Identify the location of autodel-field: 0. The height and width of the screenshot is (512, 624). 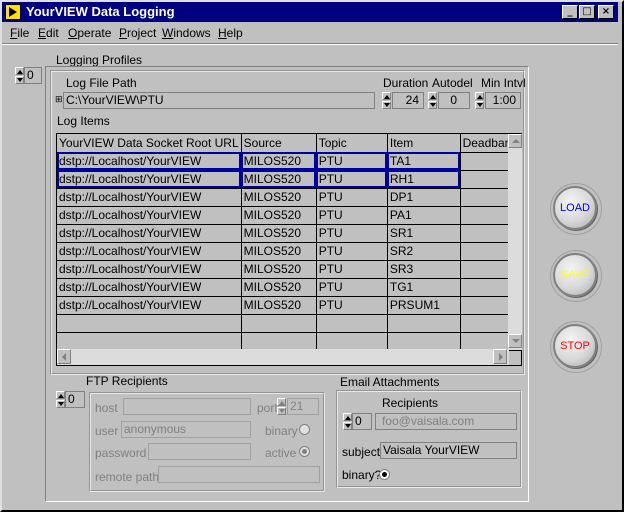
(454, 100).